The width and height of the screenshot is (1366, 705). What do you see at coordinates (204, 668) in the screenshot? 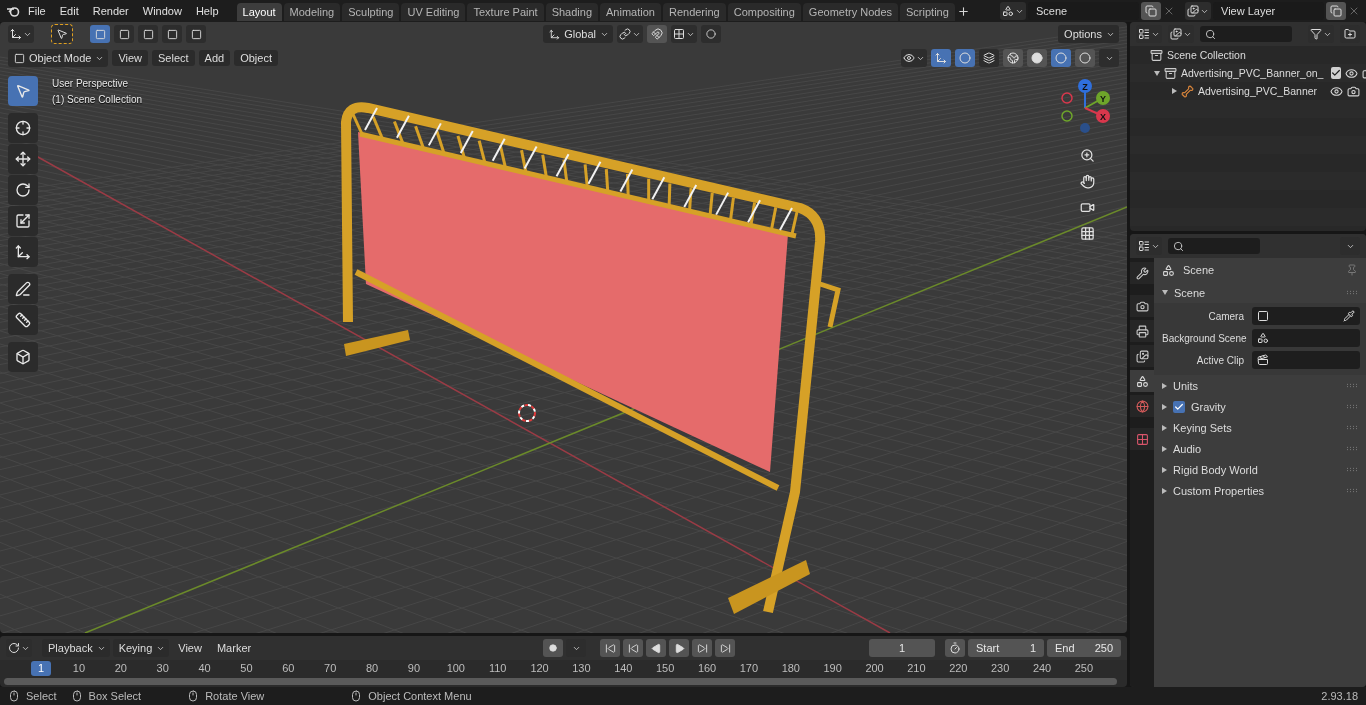
I see `frame-number: 40` at bounding box center [204, 668].